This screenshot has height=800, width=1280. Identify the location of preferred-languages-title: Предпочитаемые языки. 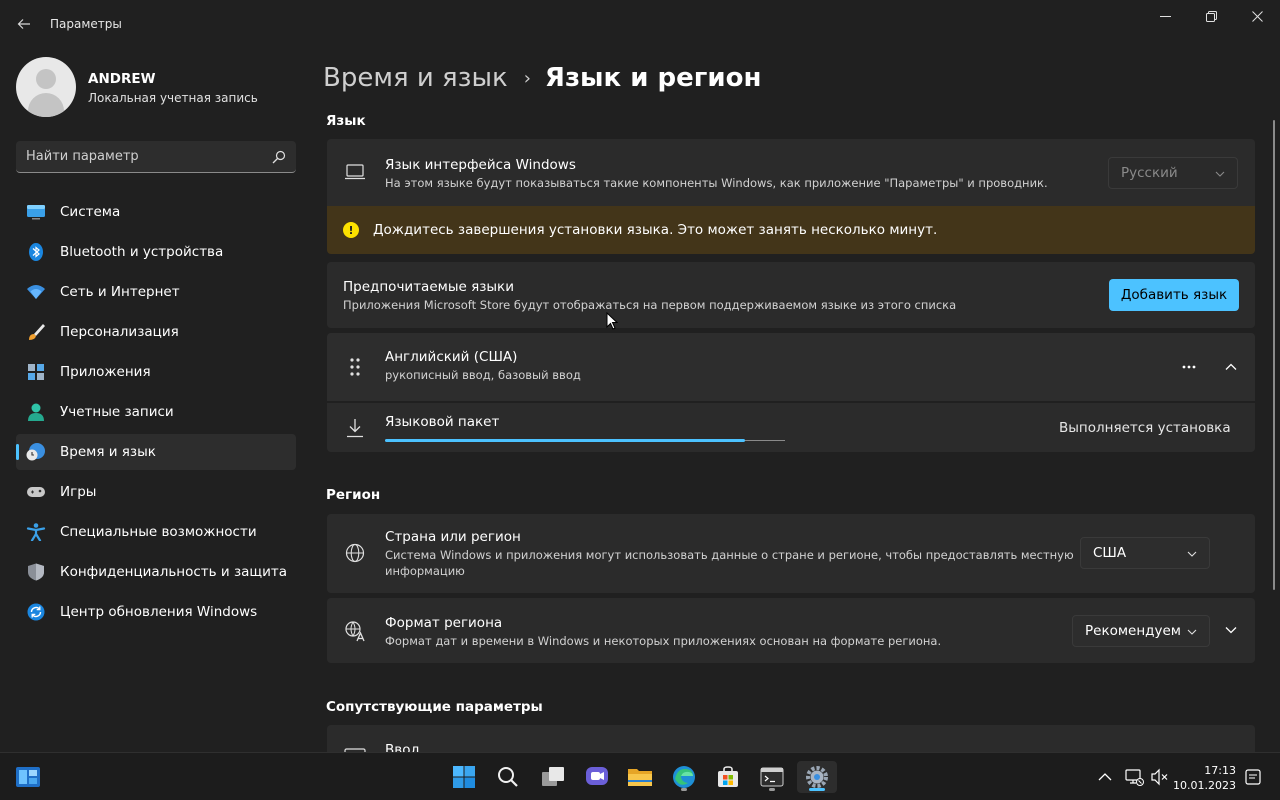
(428, 287).